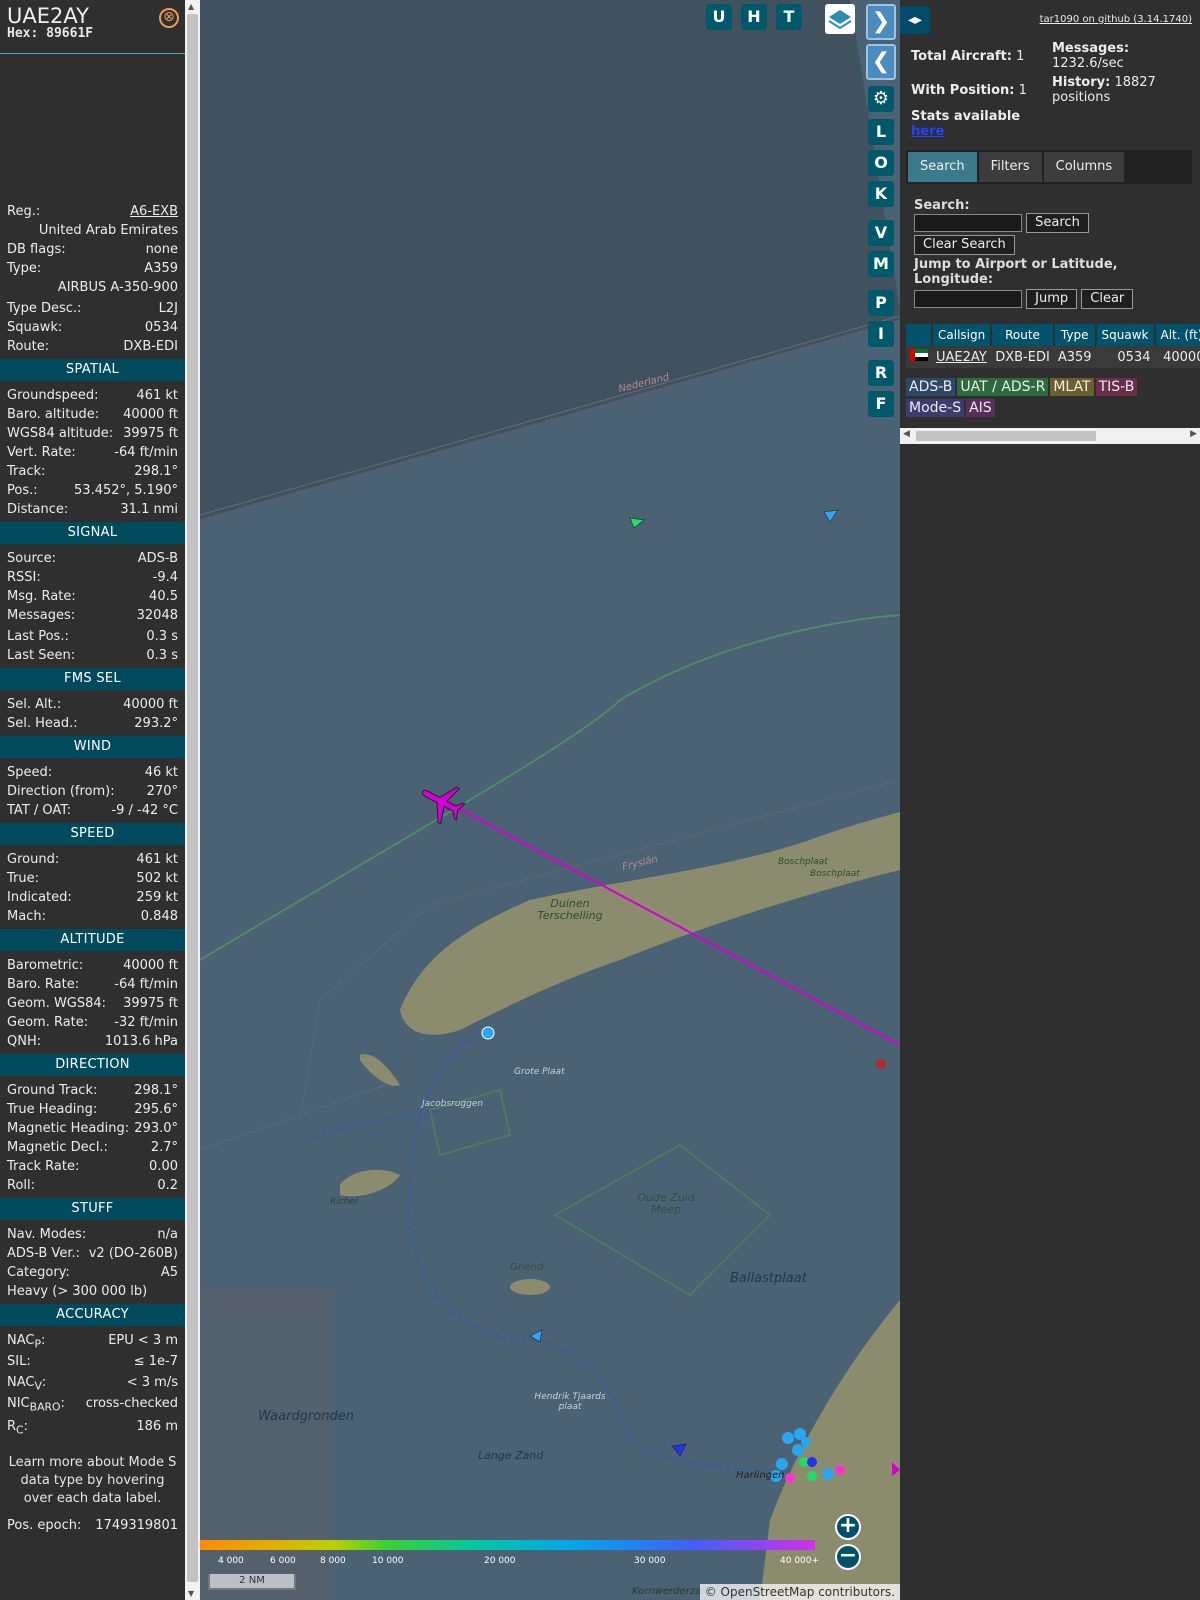 The image size is (1200, 1600). I want to click on col-callsign: Callsign, so click(962, 335).